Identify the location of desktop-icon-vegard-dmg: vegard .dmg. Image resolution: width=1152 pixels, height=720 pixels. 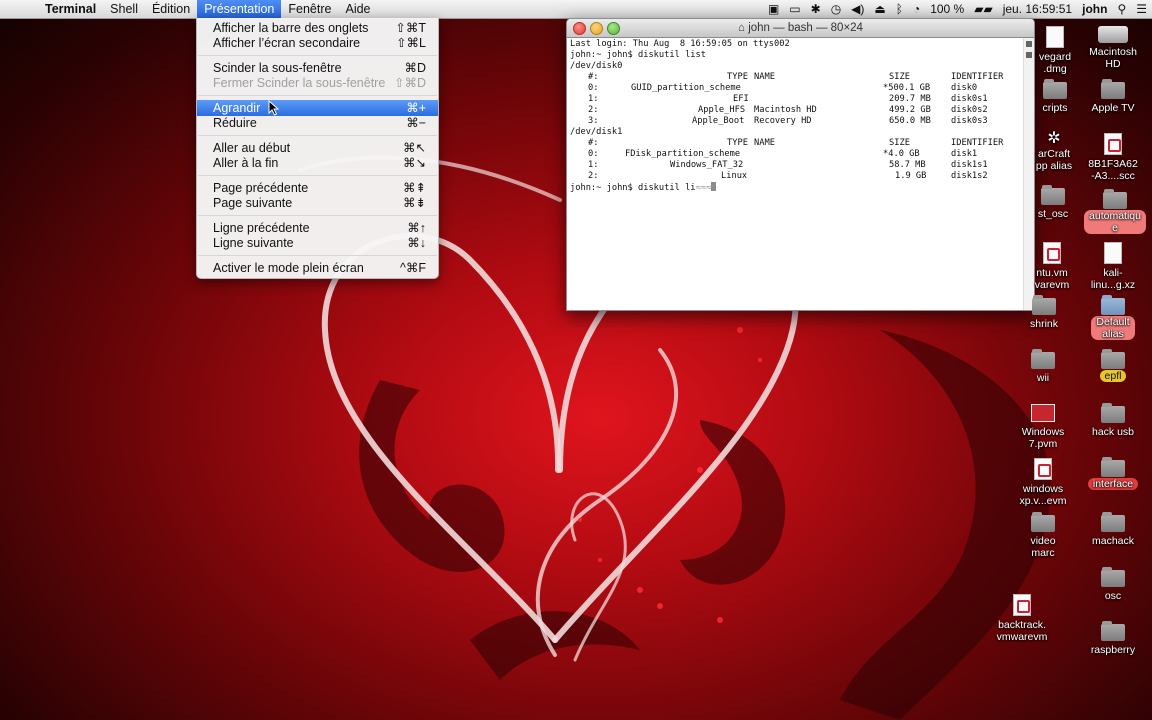
(1055, 50).